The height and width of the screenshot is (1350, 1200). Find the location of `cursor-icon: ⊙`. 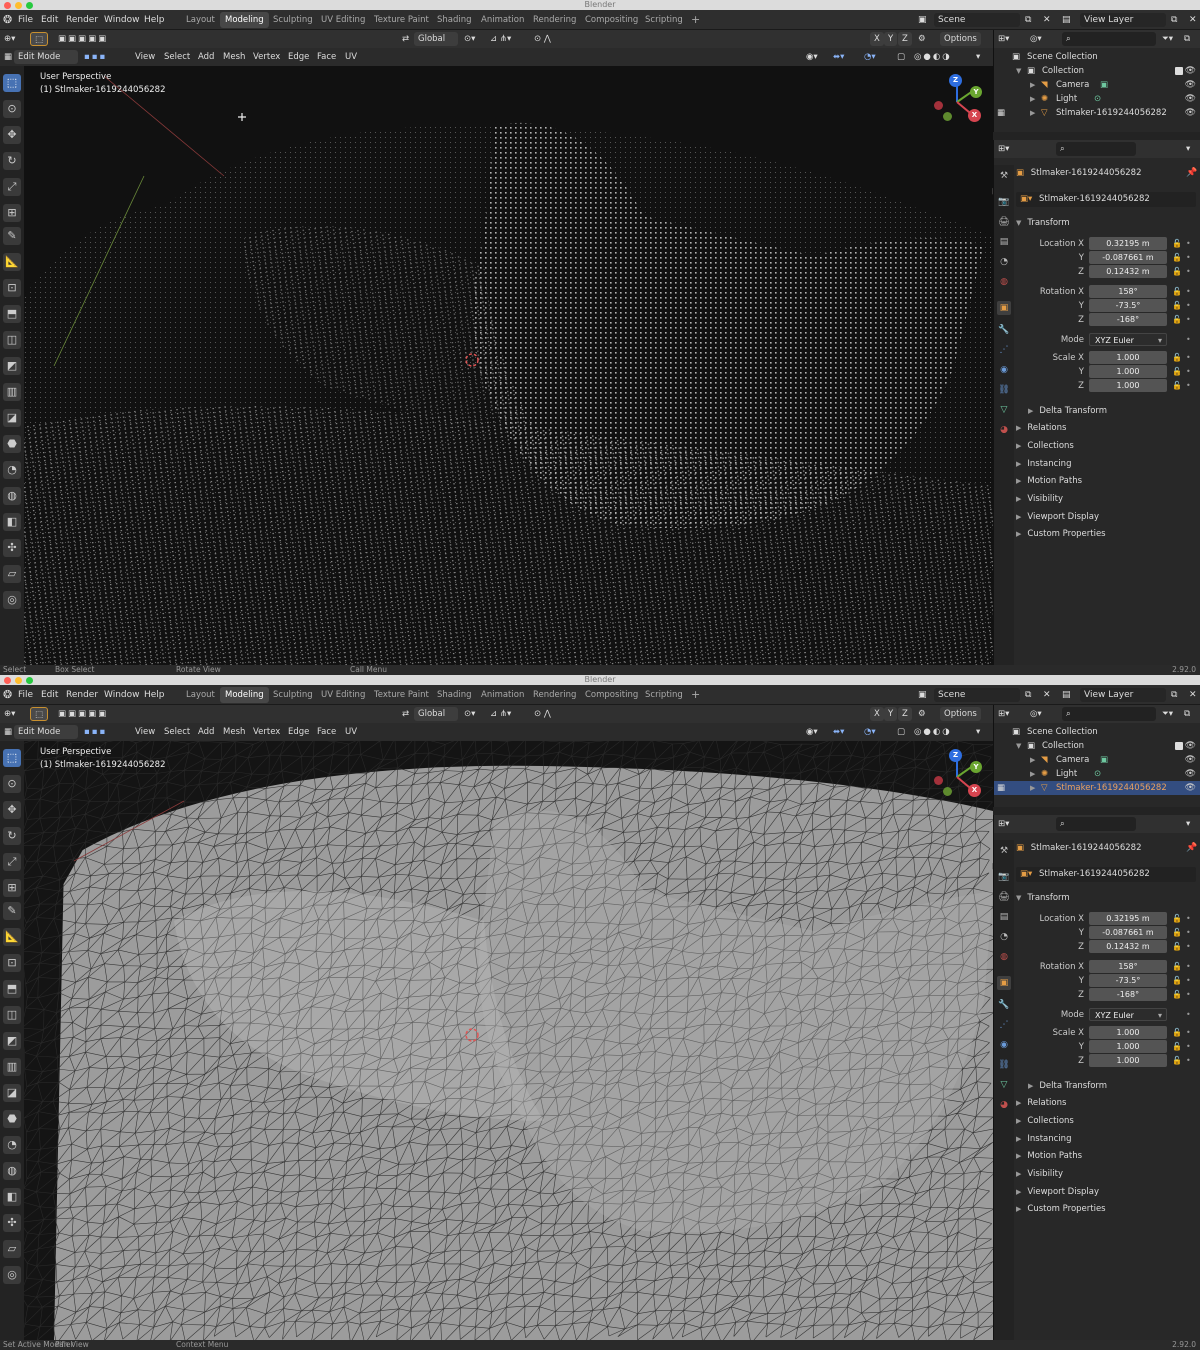

cursor-icon: ⊙ is located at coordinates (12, 109).